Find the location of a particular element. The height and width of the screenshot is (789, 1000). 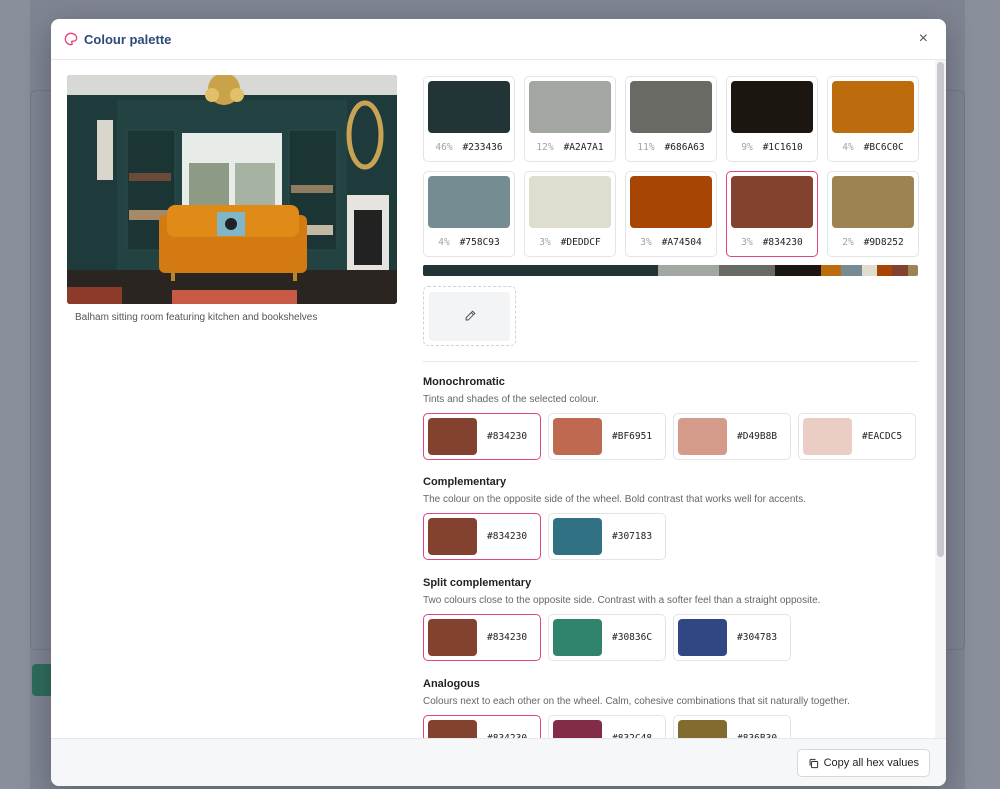

palette-swatch: 3% #DEDDCF is located at coordinates (570, 214).